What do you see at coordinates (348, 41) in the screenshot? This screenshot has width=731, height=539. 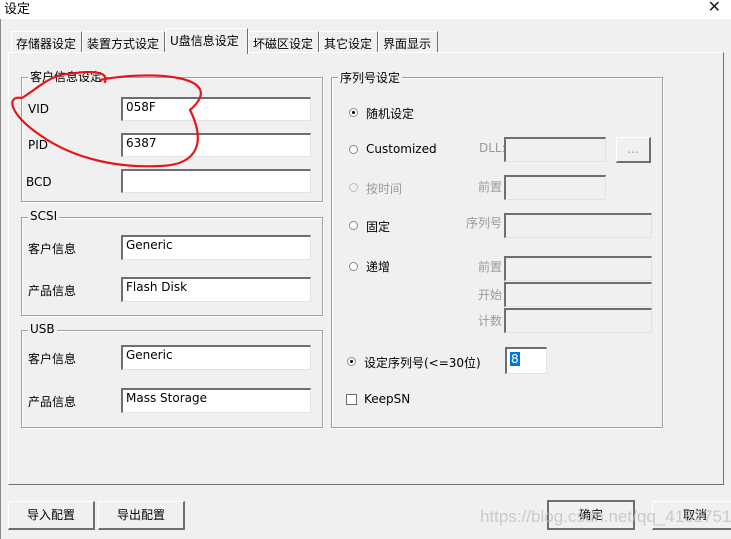 I see `tab-other: 其它设定` at bounding box center [348, 41].